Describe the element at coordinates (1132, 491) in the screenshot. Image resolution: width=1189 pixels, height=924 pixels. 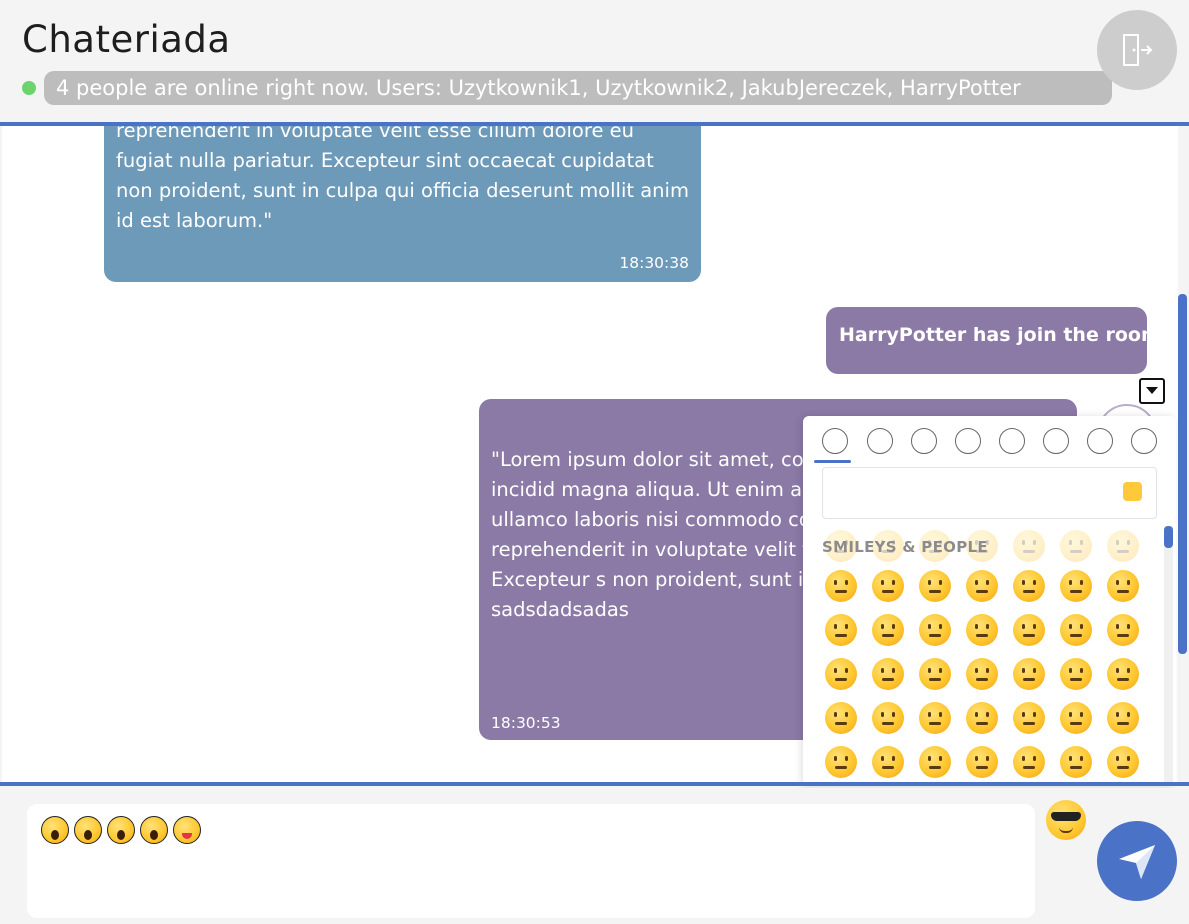
I see `skin-tone-selector` at that location.